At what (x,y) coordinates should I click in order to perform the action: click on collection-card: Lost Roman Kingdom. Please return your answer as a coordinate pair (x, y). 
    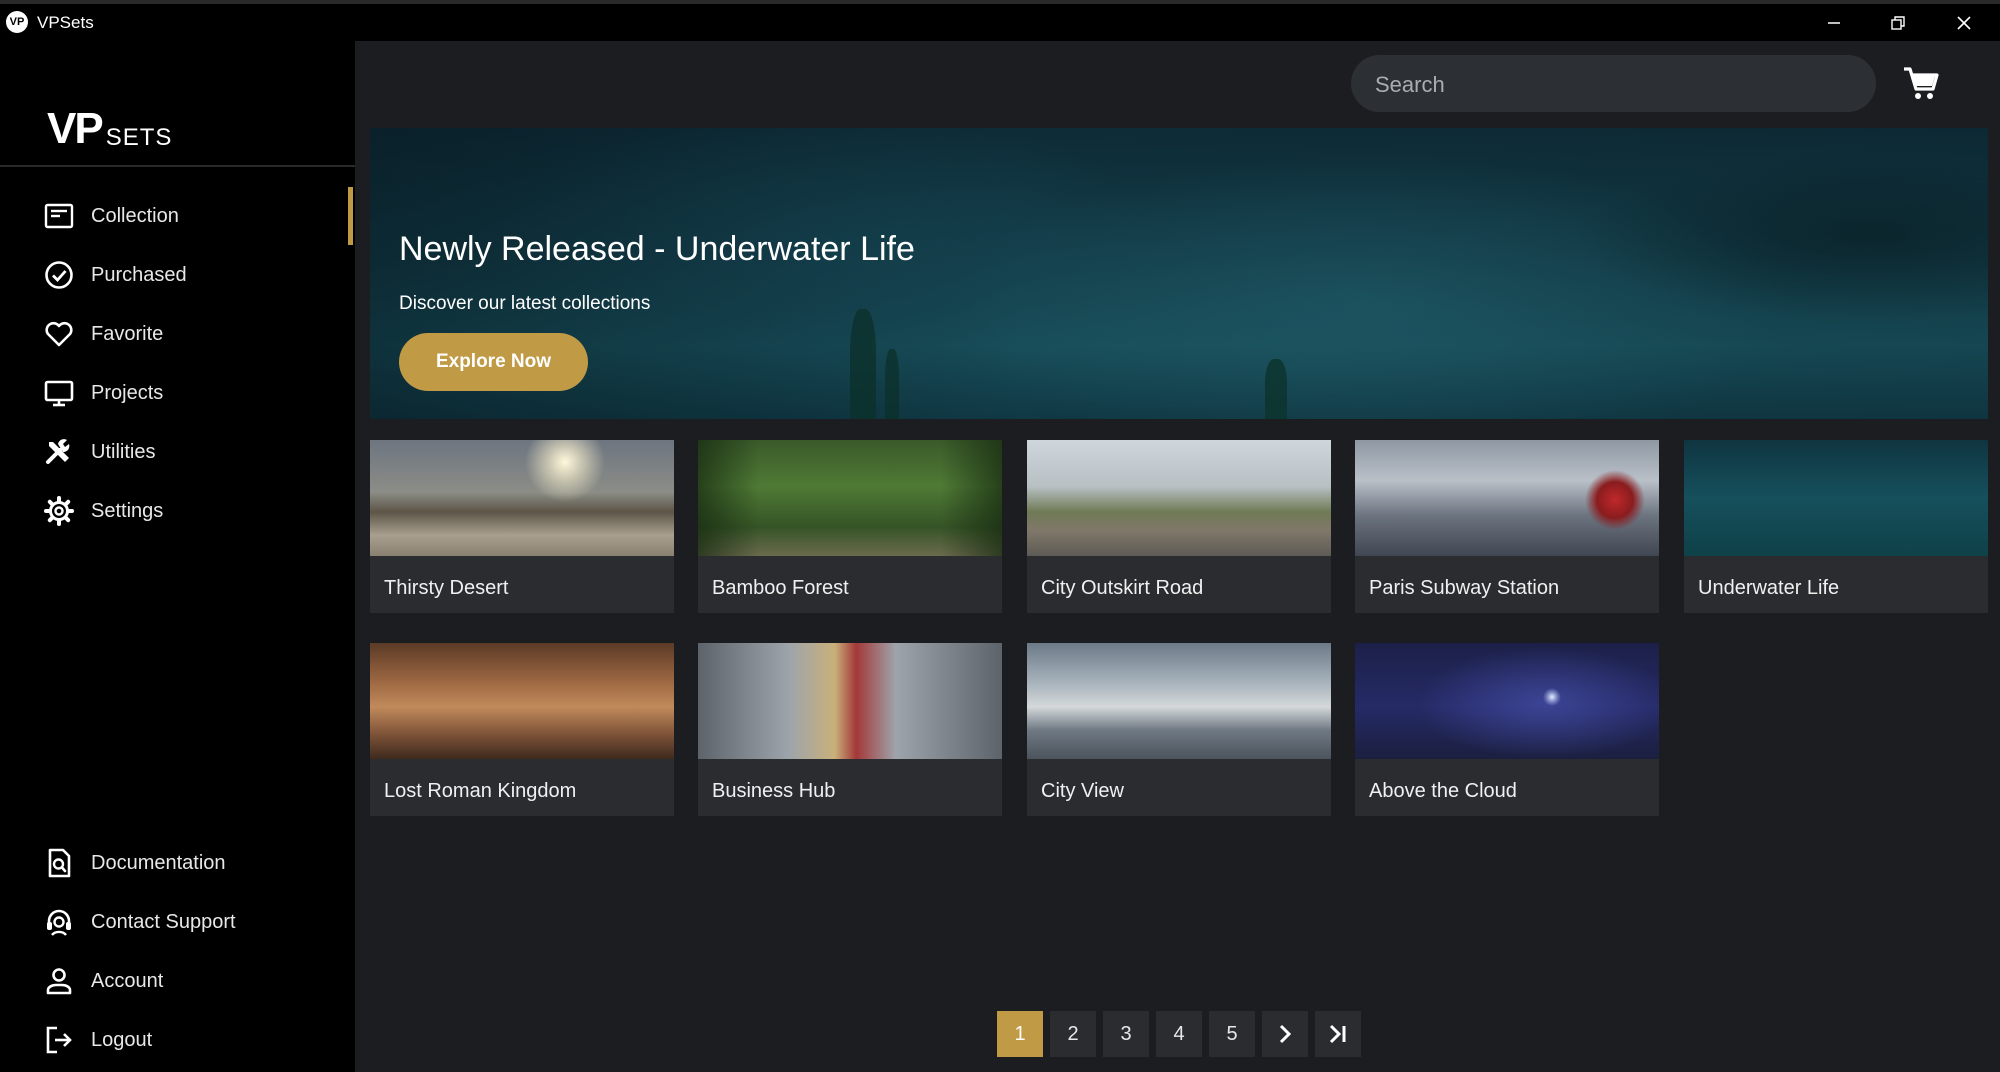
    Looking at the image, I should click on (522, 729).